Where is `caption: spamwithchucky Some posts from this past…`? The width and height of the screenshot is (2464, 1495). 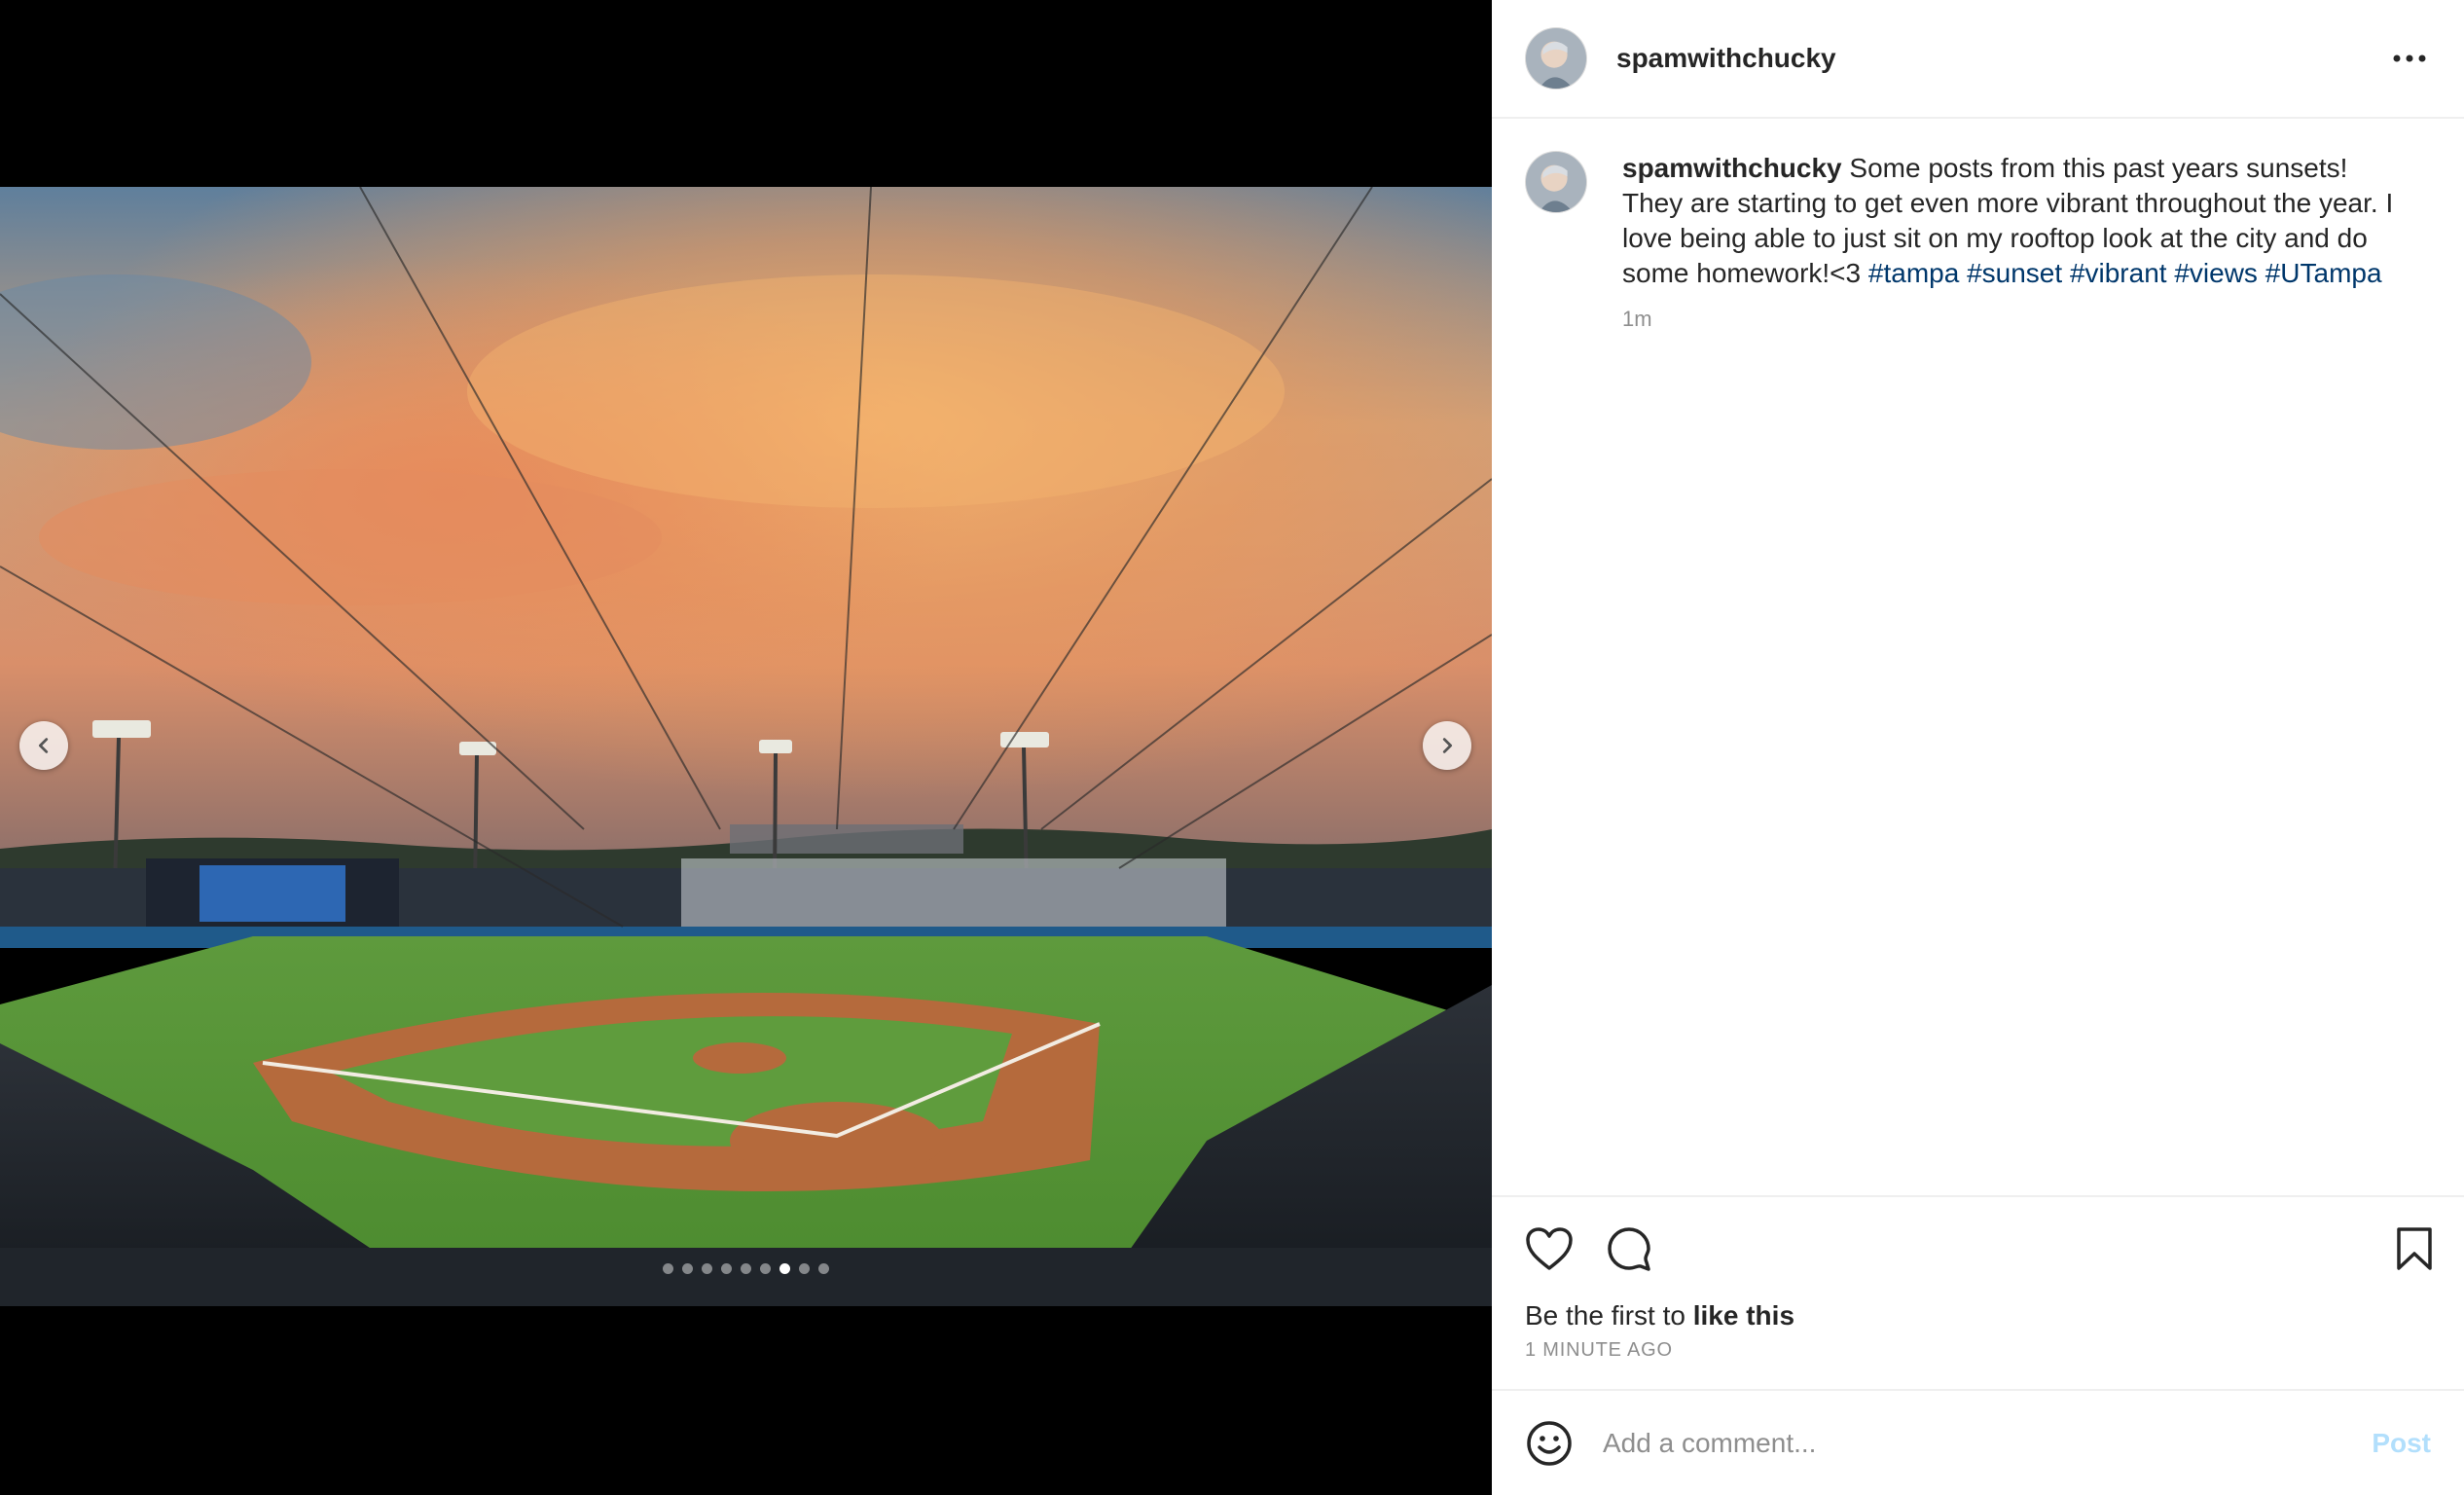
caption: spamwithchucky Some posts from this past… is located at coordinates (1965, 241).